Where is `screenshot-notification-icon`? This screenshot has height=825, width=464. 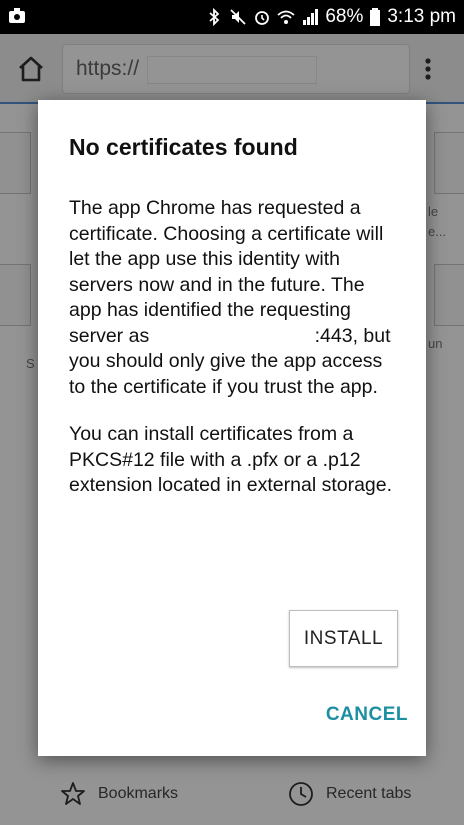 screenshot-notification-icon is located at coordinates (17, 15).